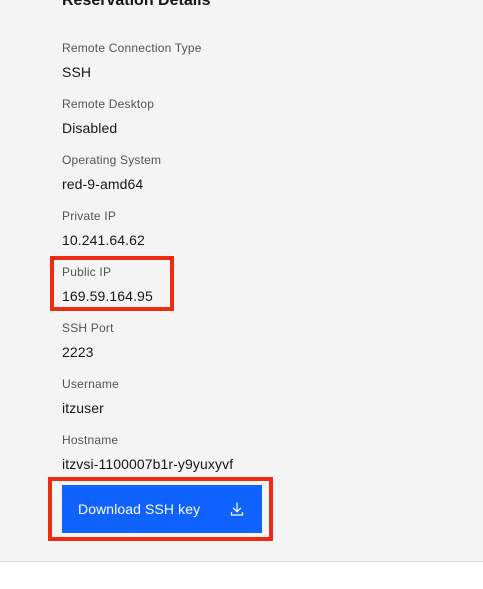 The image size is (483, 589). What do you see at coordinates (103, 240) in the screenshot?
I see `field-value: 10.241.64.62` at bounding box center [103, 240].